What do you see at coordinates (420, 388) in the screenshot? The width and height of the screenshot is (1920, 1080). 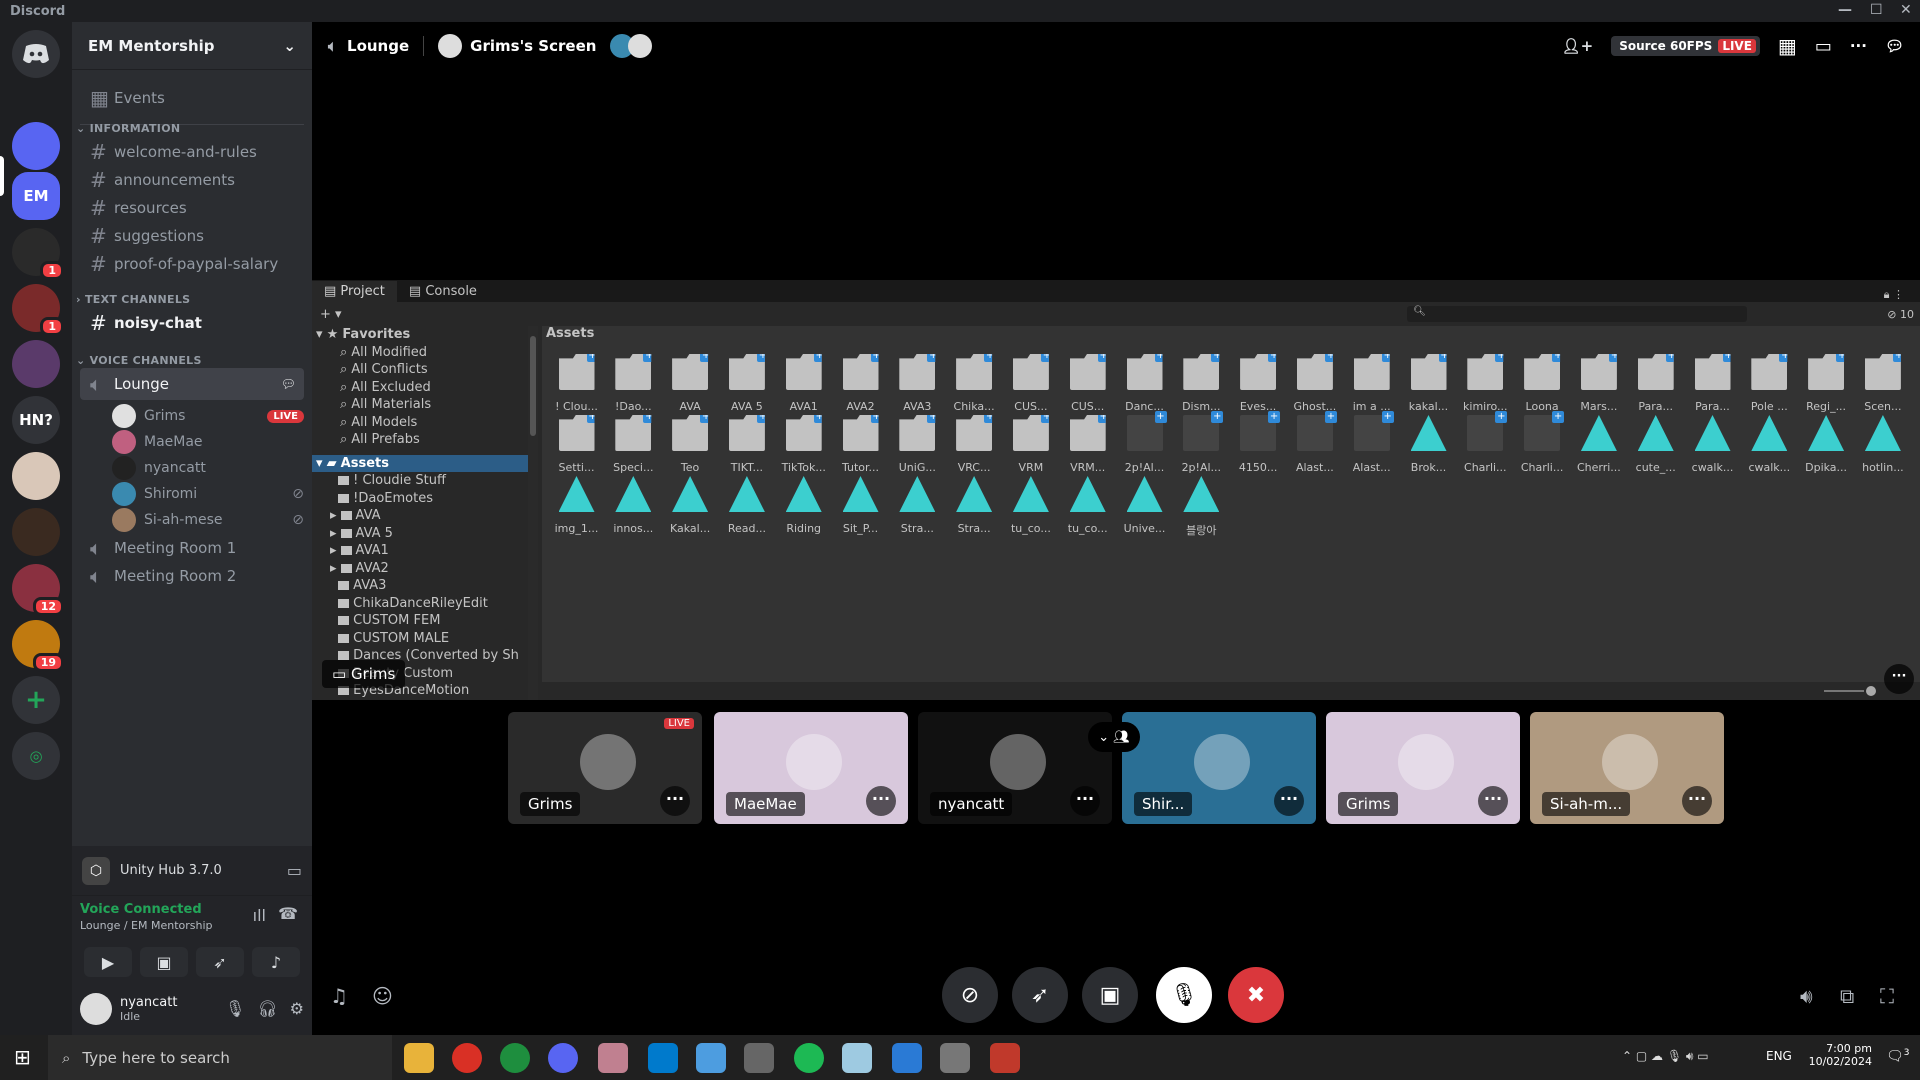 I see `favorite-item: ⌕ All Excluded` at bounding box center [420, 388].